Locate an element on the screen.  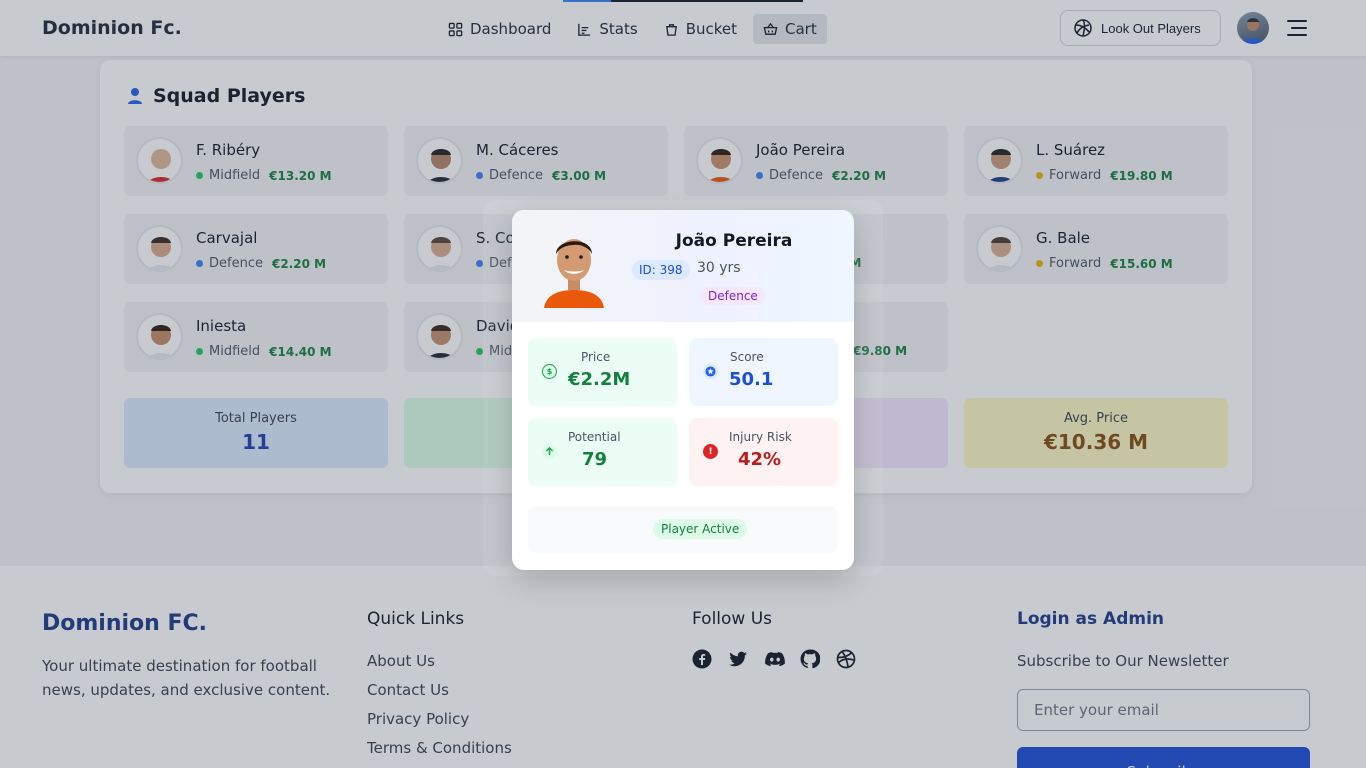
status-bar: Player Active is located at coordinates (683, 529).